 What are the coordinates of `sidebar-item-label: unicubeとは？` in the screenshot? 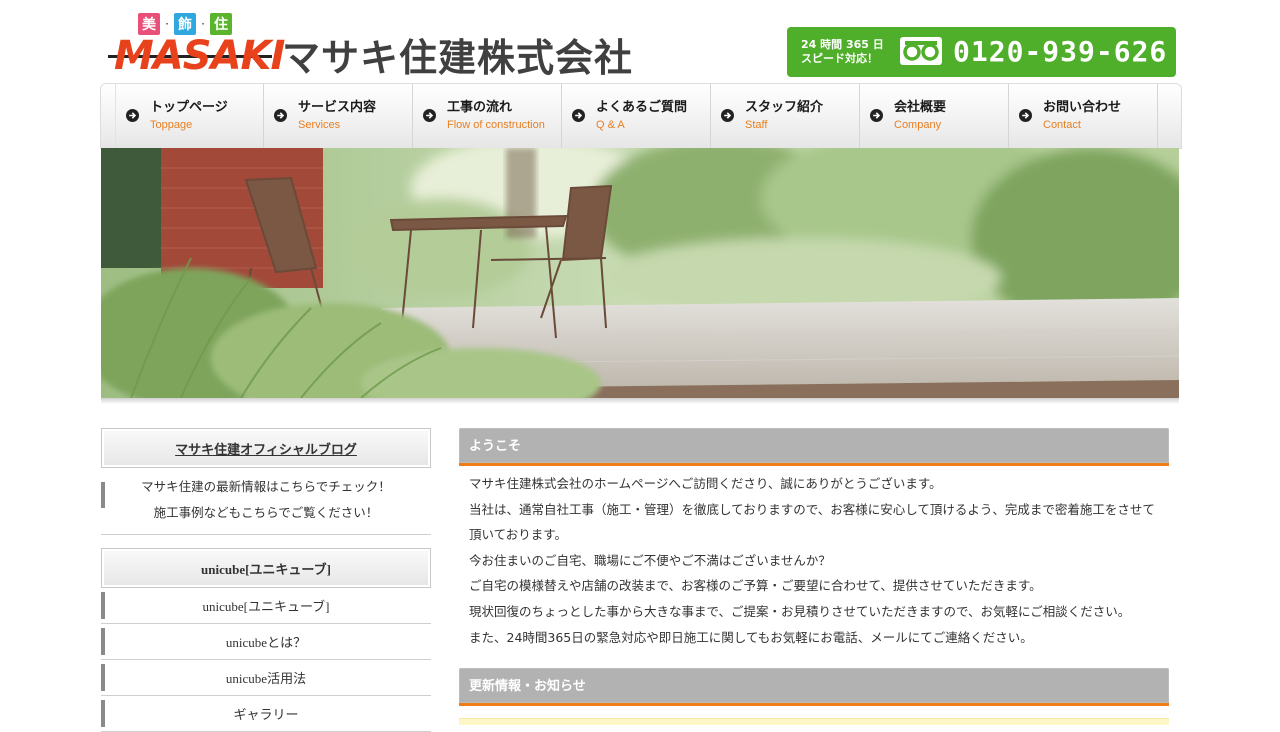 It's located at (266, 642).